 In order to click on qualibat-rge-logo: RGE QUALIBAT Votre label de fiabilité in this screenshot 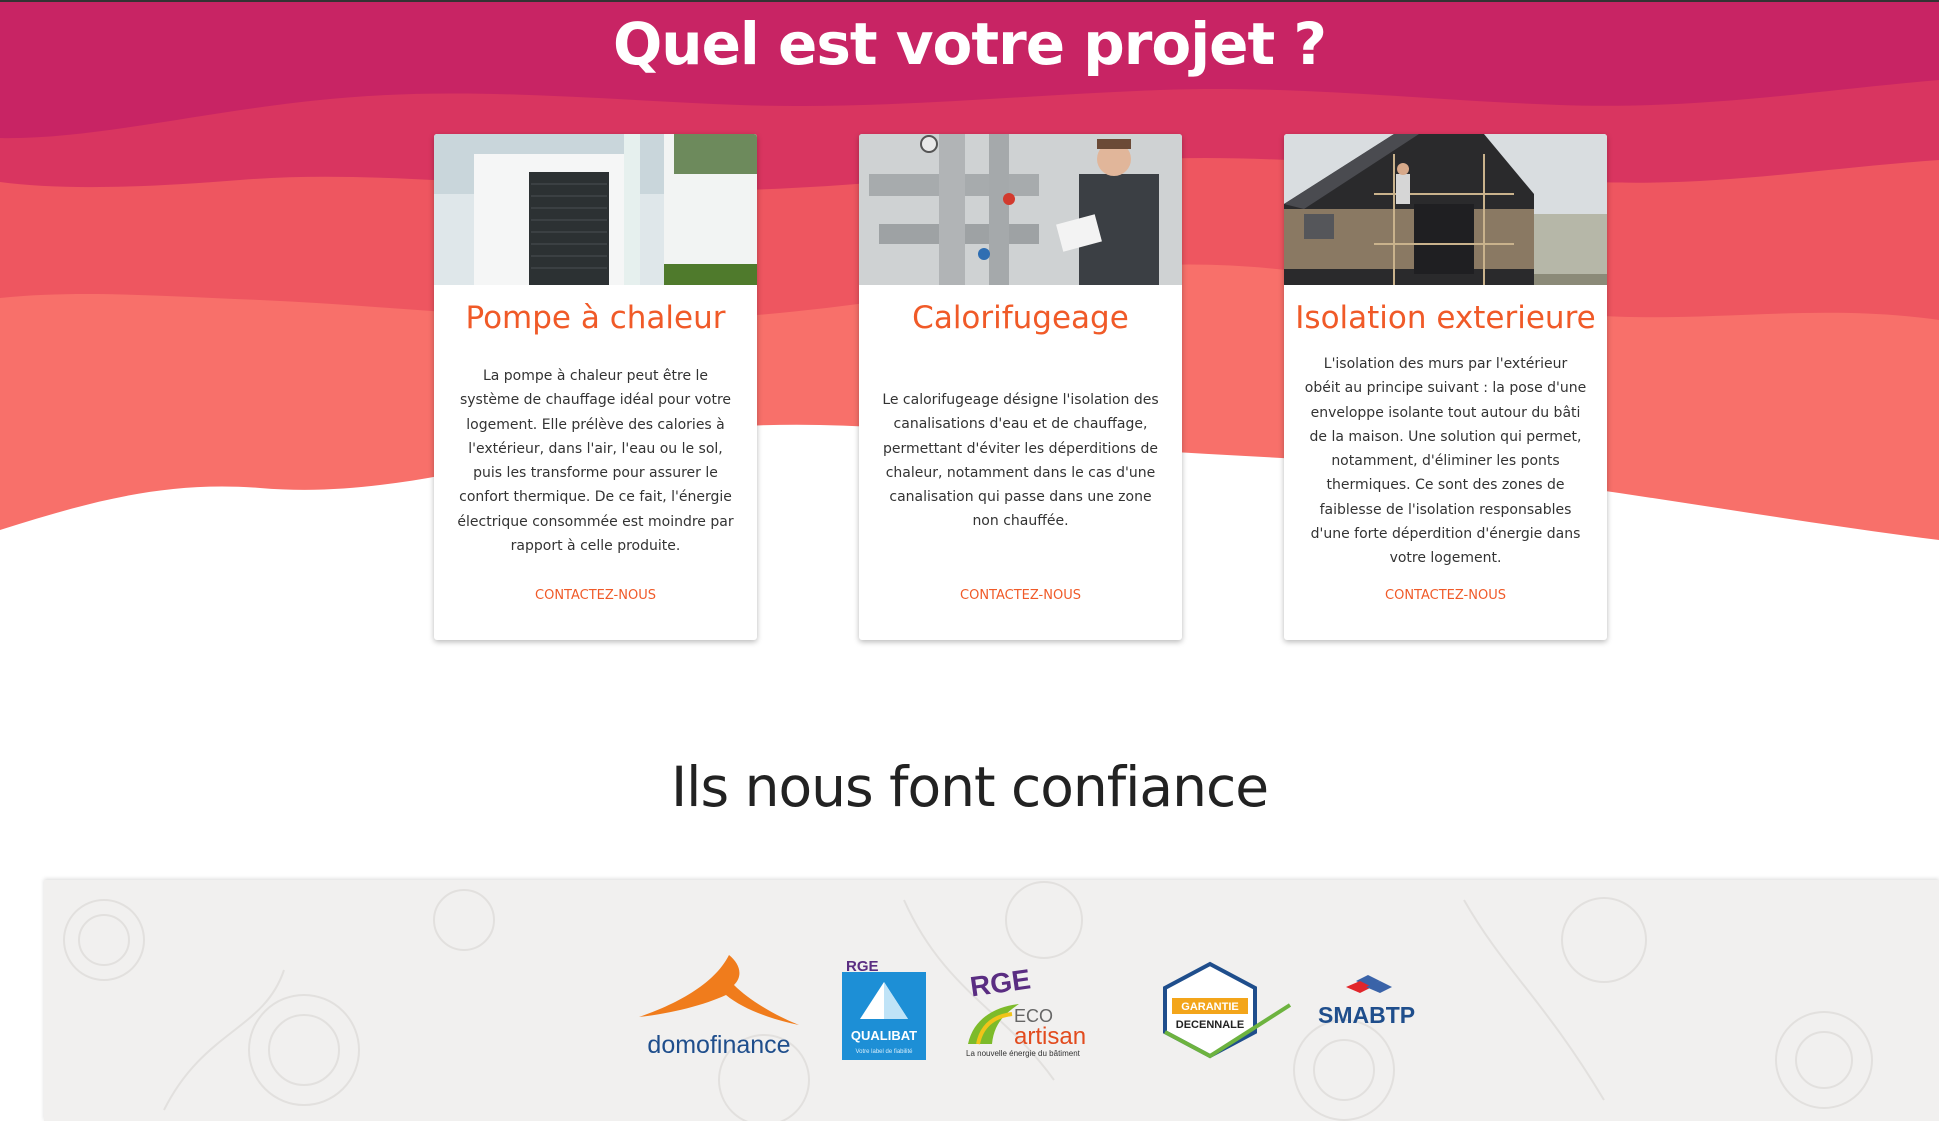, I will do `click(884, 1009)`.